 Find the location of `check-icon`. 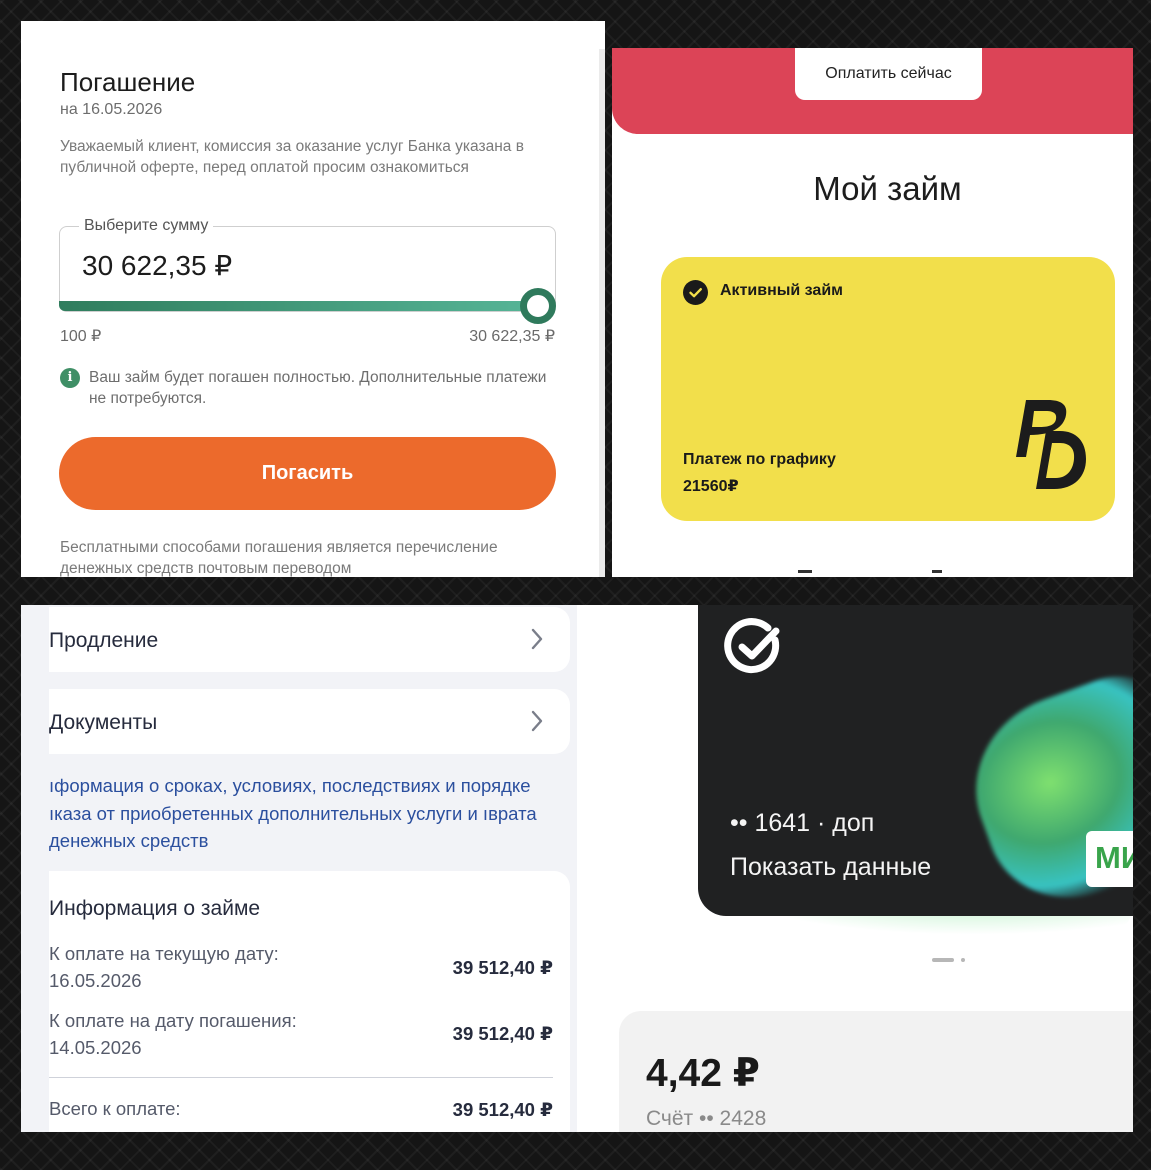

check-icon is located at coordinates (695, 292).